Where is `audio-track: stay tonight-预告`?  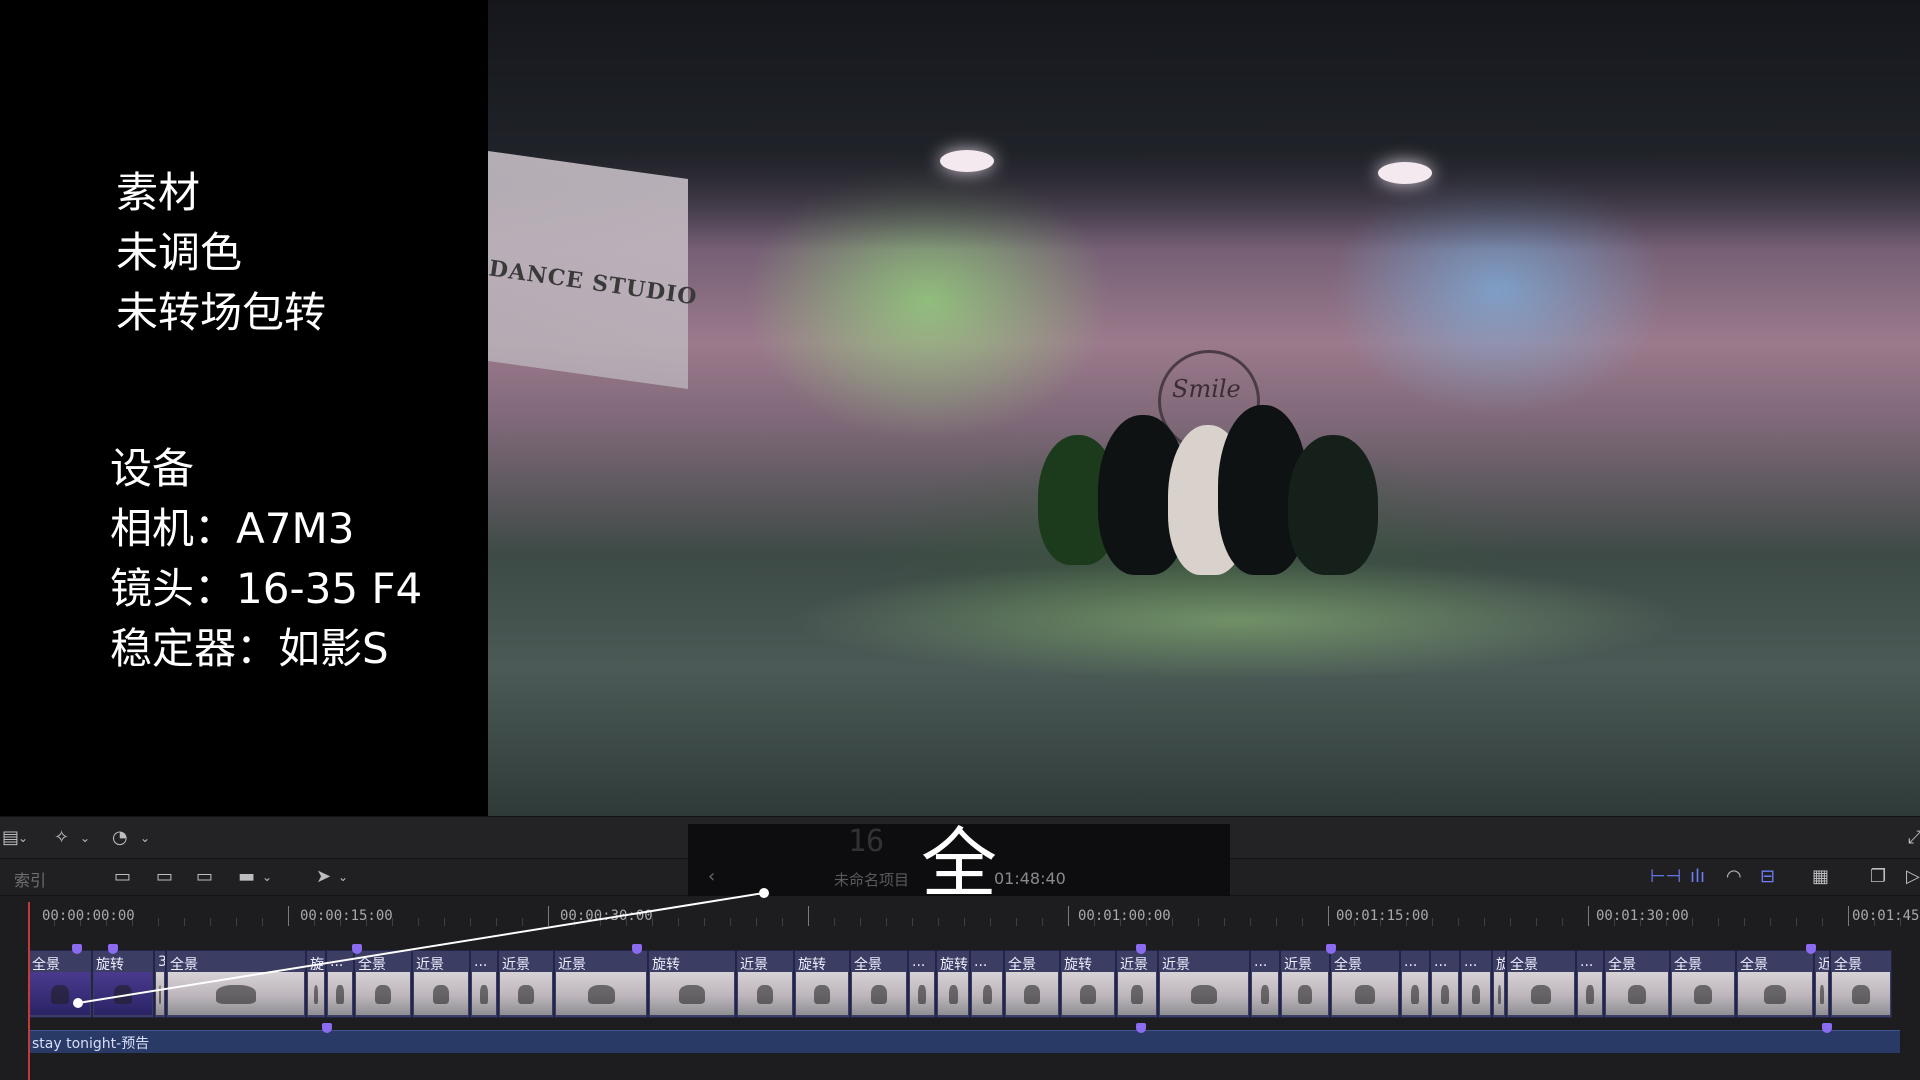 audio-track: stay tonight-预告 is located at coordinates (964, 1038).